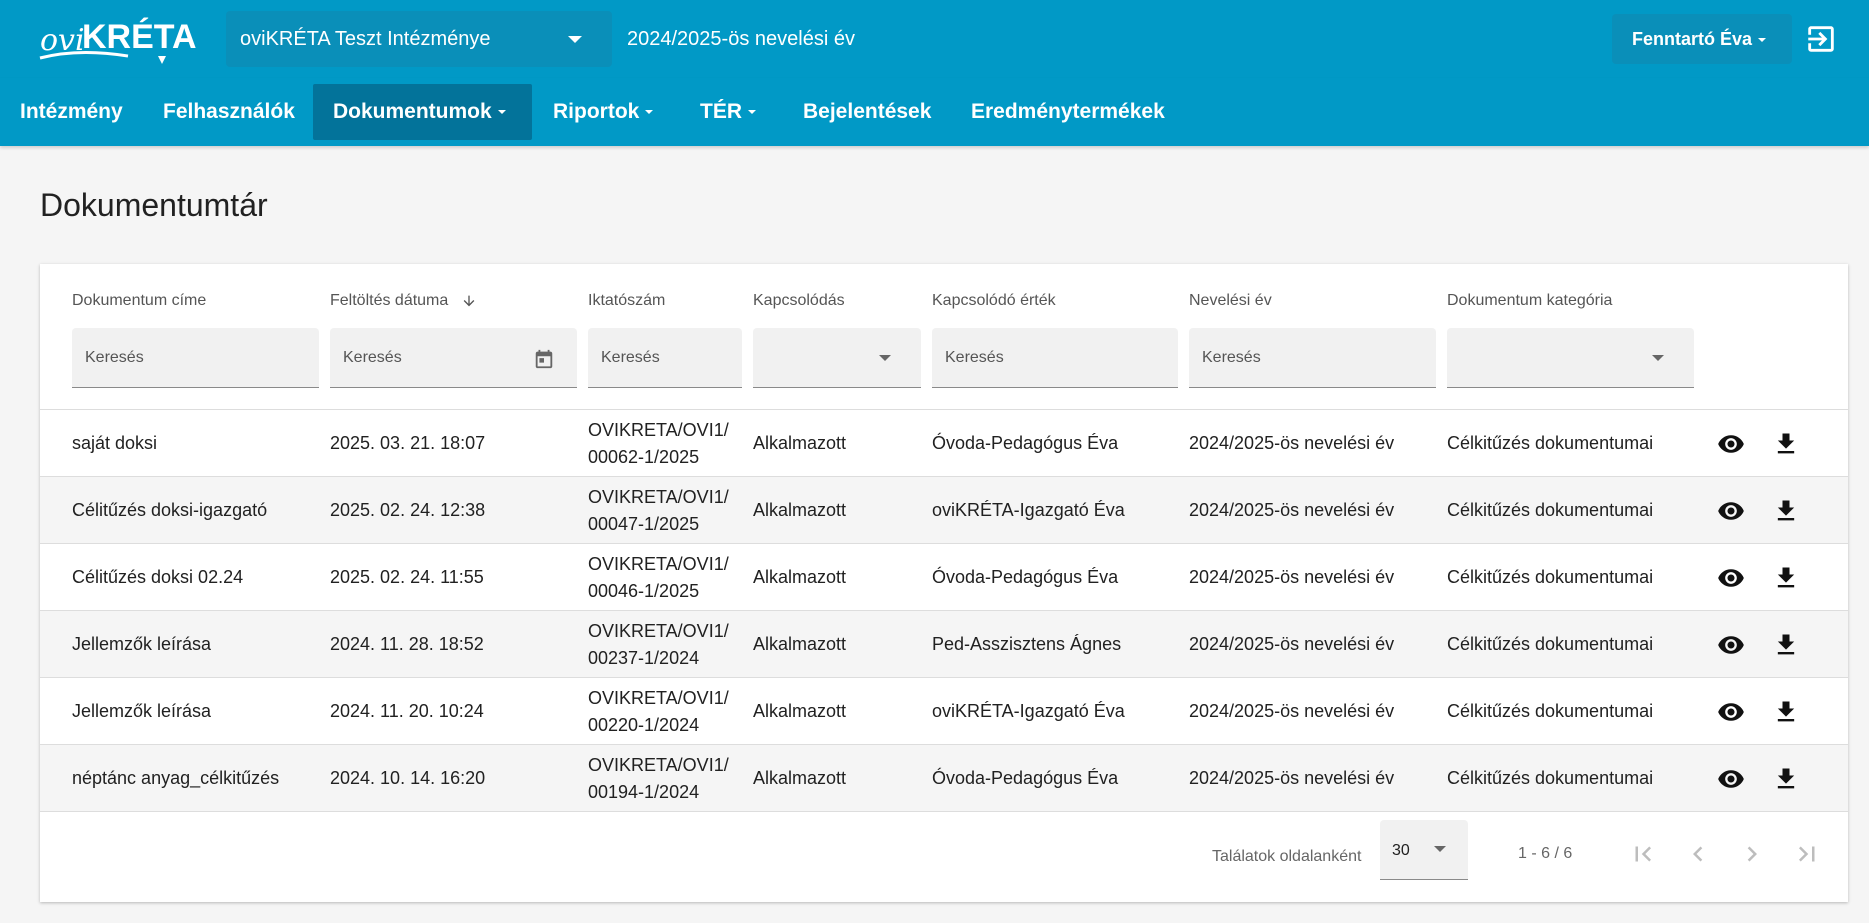 The height and width of the screenshot is (923, 1869). What do you see at coordinates (658, 510) in the screenshot?
I see `cell-reg-number: OVIKRETA/OVI1/00047-1/2025` at bounding box center [658, 510].